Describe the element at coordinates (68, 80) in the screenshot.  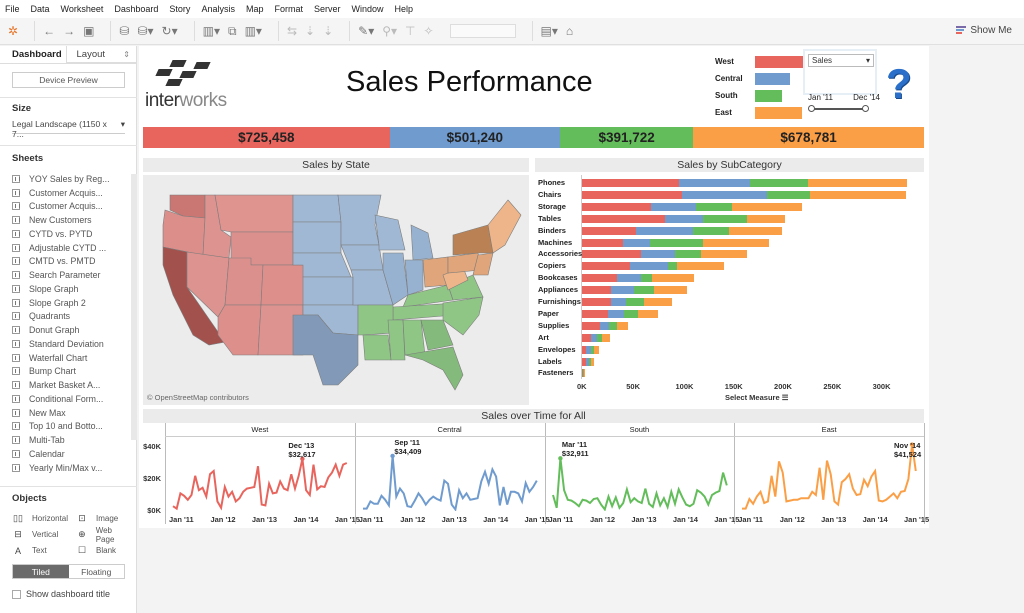
I see `device-preview-button: Device Preview` at that location.